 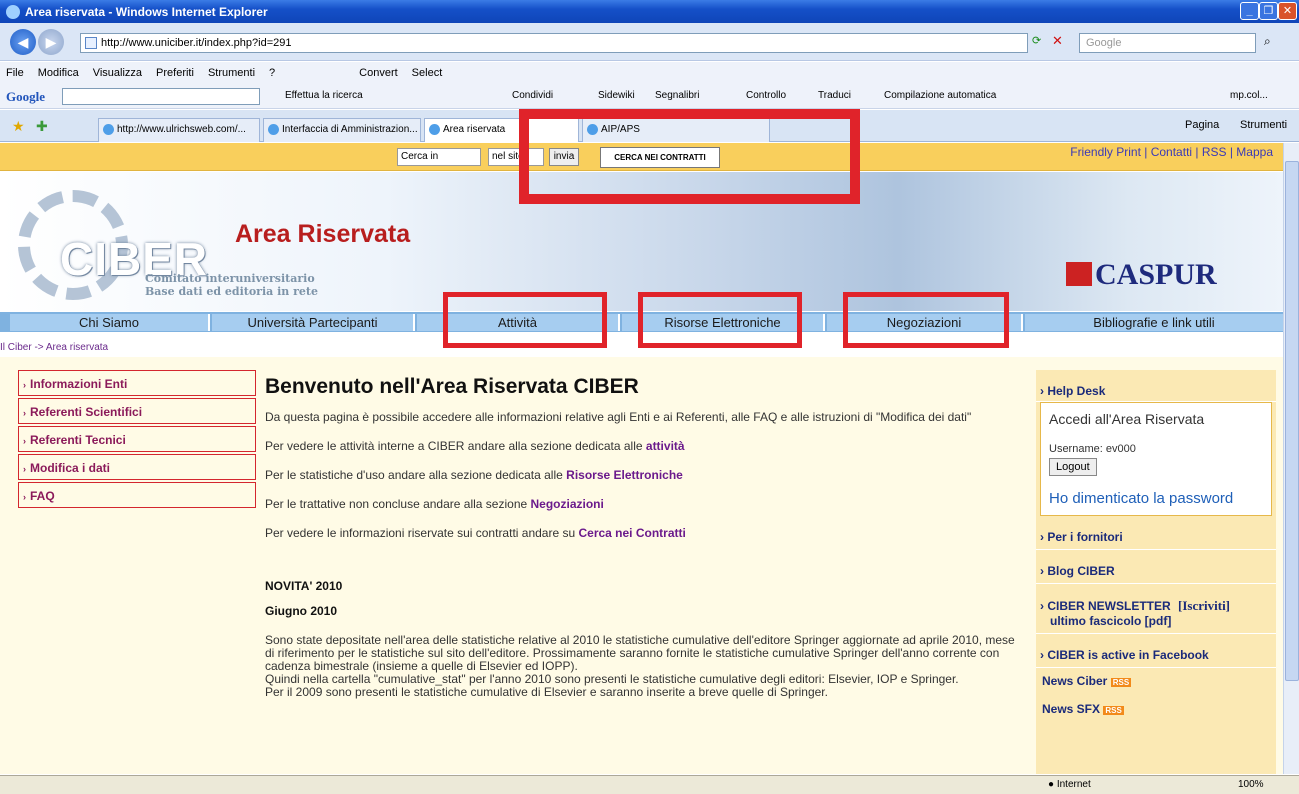 I want to click on menu-visualizza: Visualizza, so click(x=117, y=73).